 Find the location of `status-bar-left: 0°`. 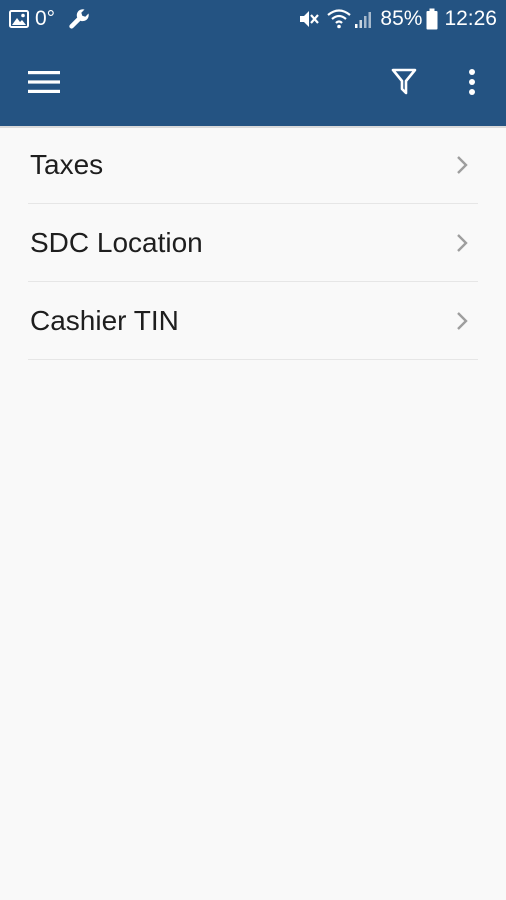

status-bar-left: 0° is located at coordinates (50, 19).